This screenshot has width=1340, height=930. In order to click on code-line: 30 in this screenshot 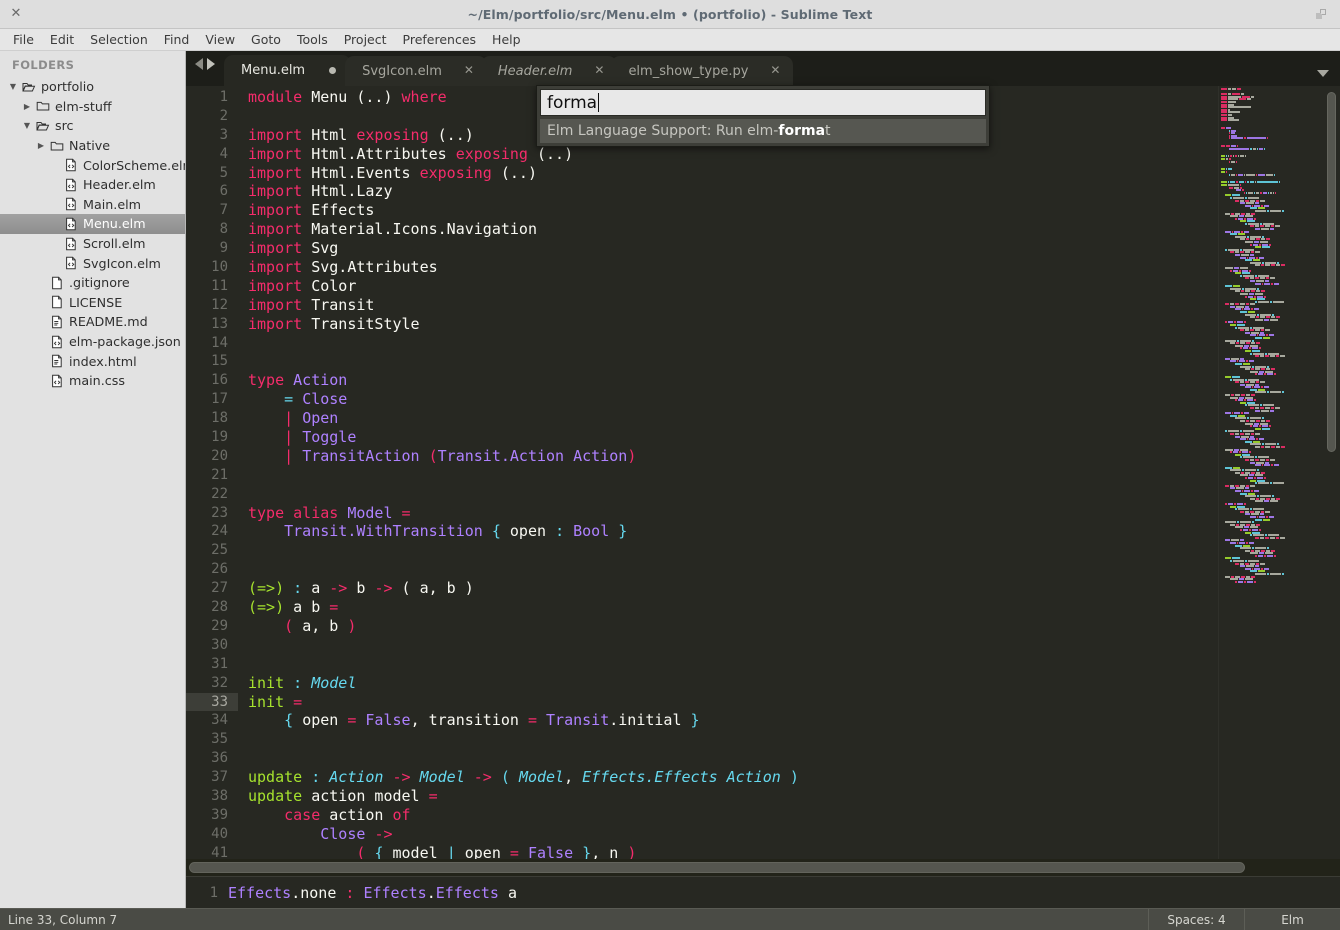, I will do `click(702, 645)`.